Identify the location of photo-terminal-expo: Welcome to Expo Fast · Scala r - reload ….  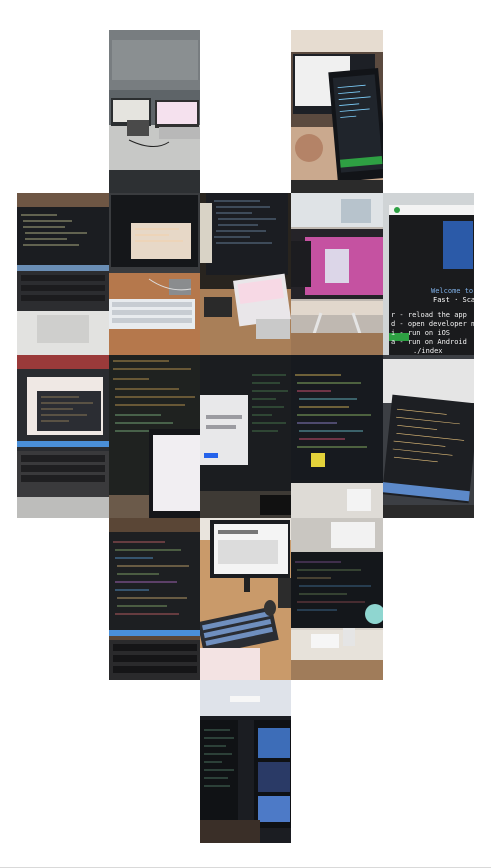
(428, 274).